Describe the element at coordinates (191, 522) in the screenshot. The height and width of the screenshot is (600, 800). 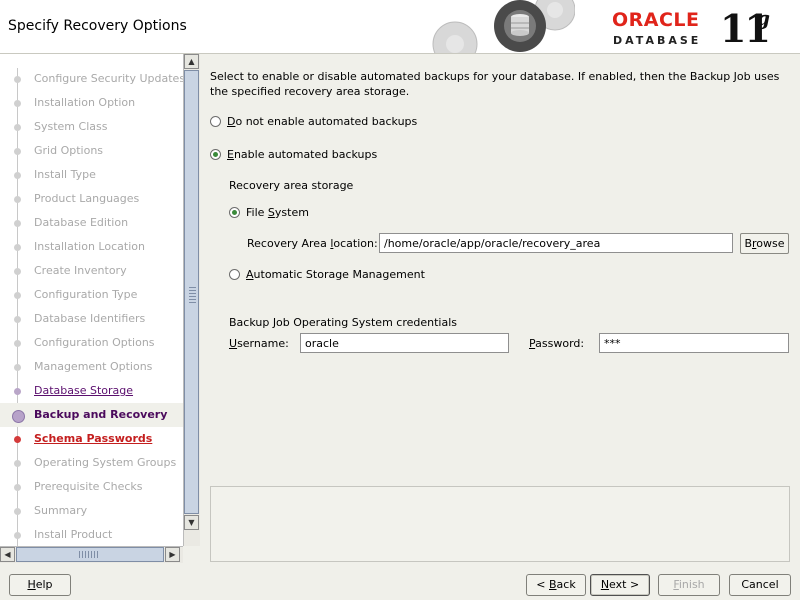
I see `scroll-down-button: ▼` at that location.